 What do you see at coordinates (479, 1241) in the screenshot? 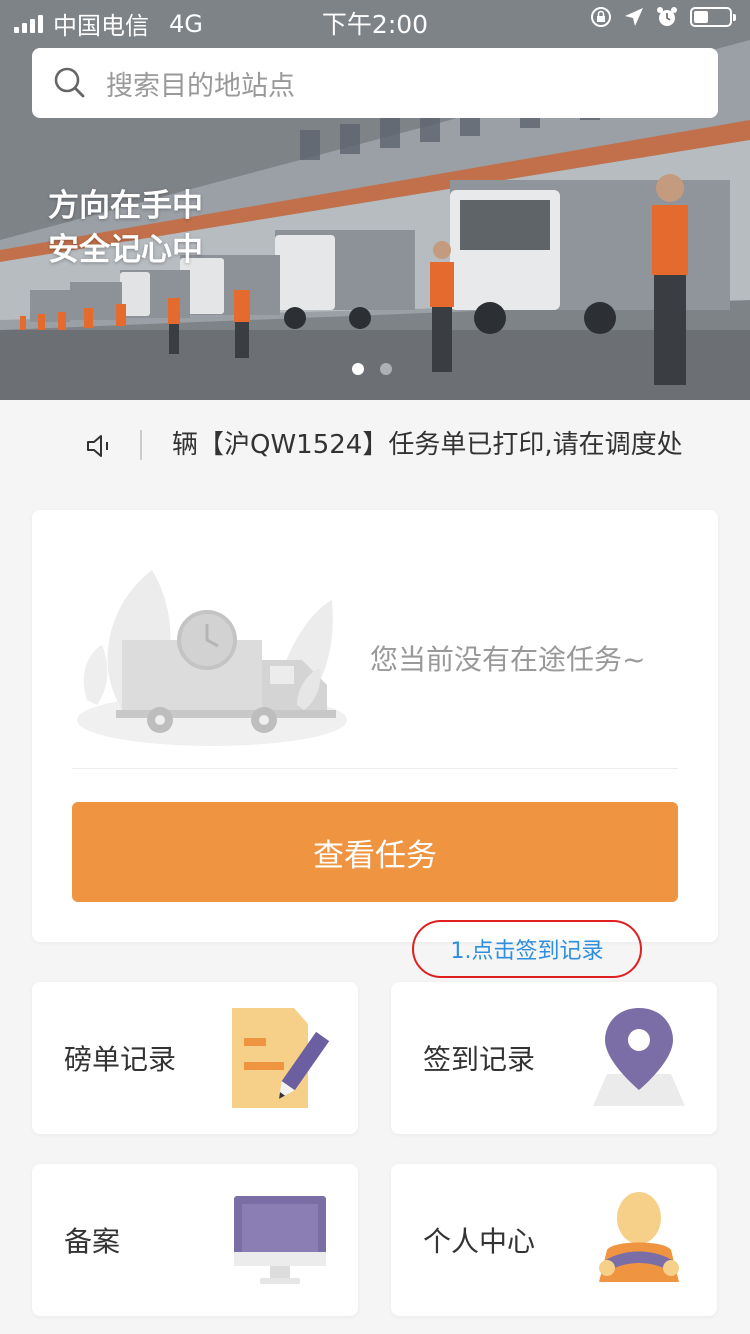
I see `tile-label-personal-center: 个人中心` at bounding box center [479, 1241].